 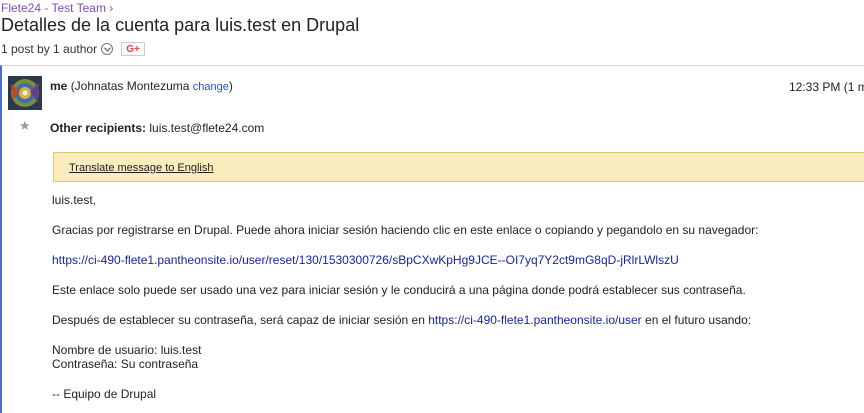 I want to click on sender-line: me (Johnatas Montezuma change), so click(x=141, y=86).